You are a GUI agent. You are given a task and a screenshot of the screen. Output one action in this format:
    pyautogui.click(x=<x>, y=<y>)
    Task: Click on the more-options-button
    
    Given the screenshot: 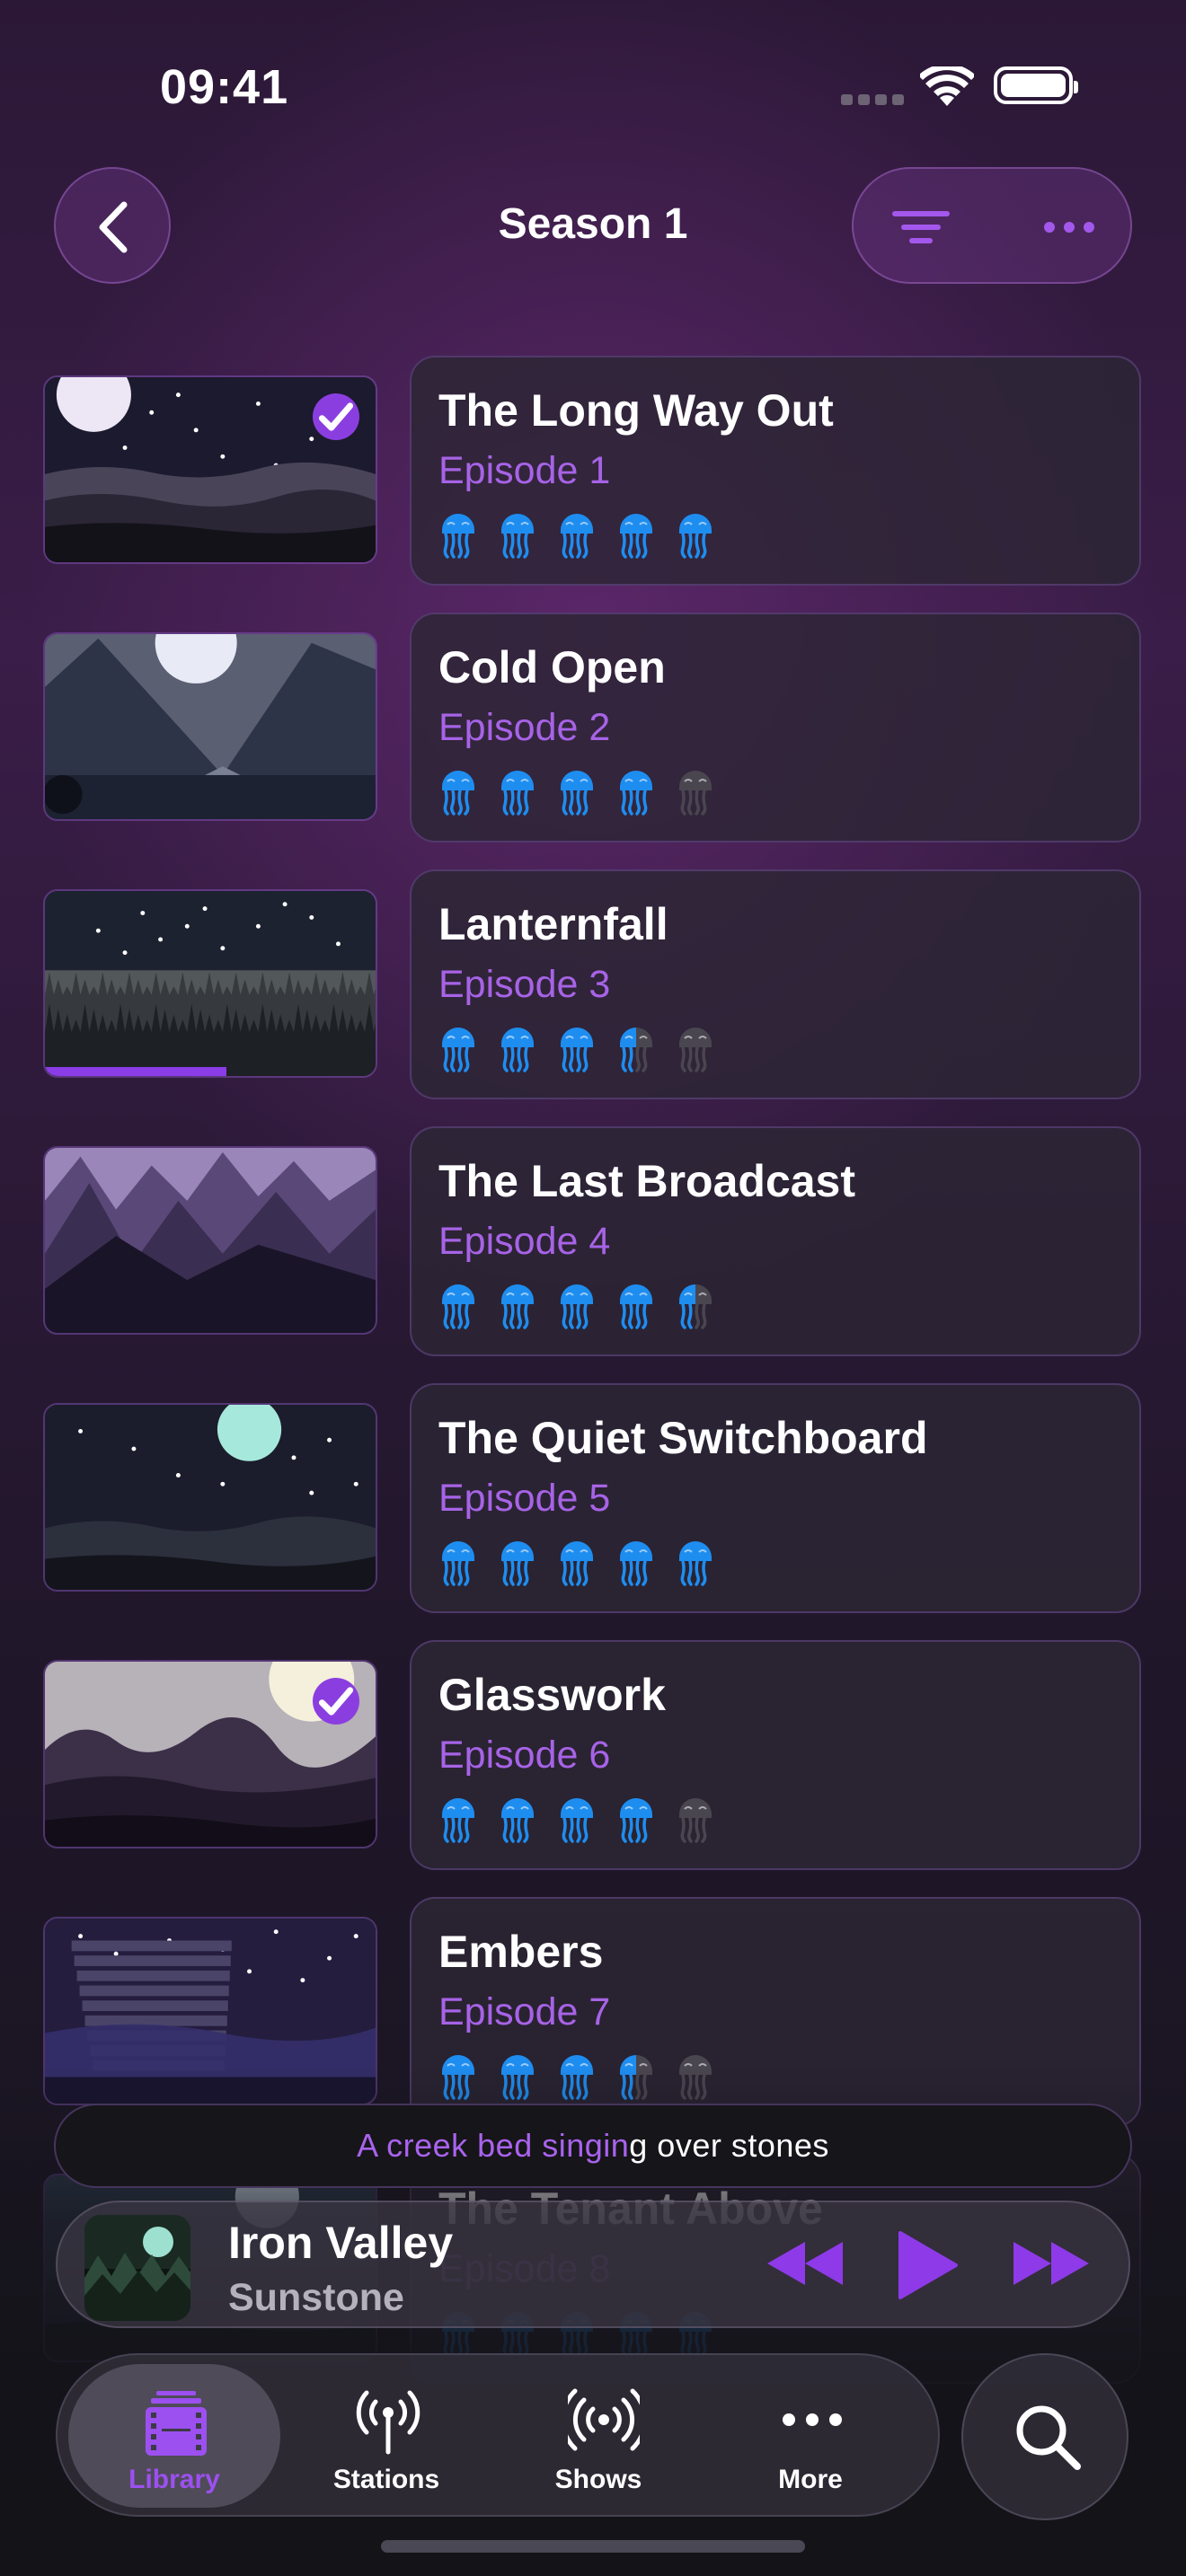 What is the action you would take?
    pyautogui.click(x=1069, y=227)
    